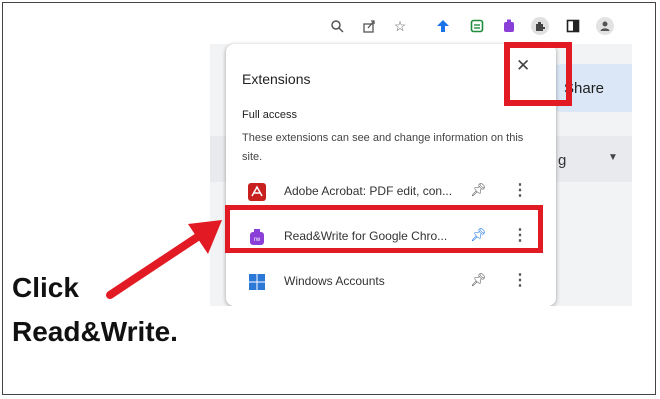 This screenshot has width=660, height=399. Describe the element at coordinates (509, 26) in the screenshot. I see `readwrite-toolbar-icon` at that location.